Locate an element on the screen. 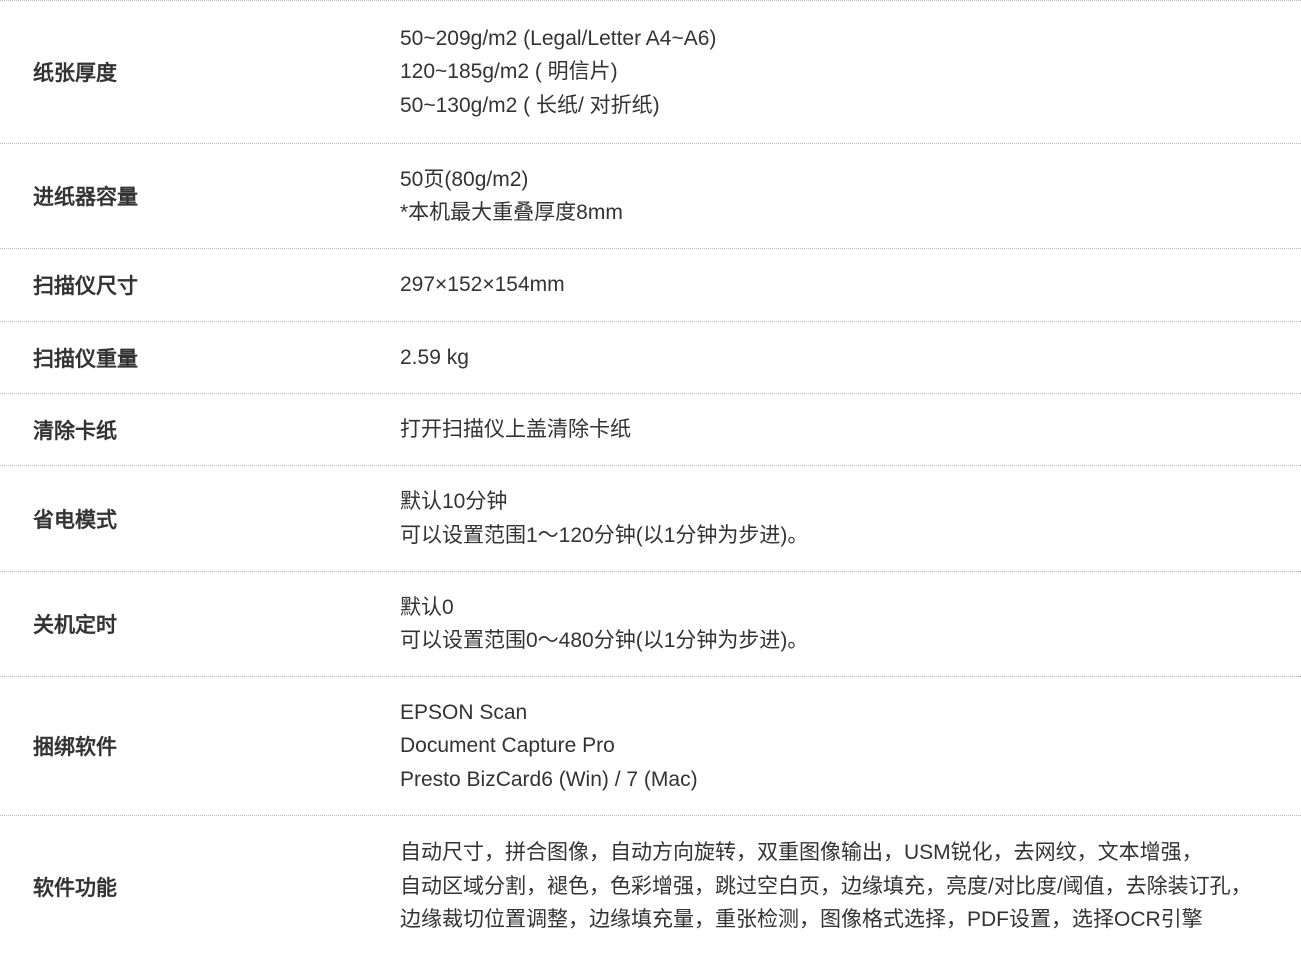 This screenshot has width=1301, height=957. spec-value: 默认10分钟 可以设置范围1～120分钟(以1分钟为步进)。 is located at coordinates (850, 518).